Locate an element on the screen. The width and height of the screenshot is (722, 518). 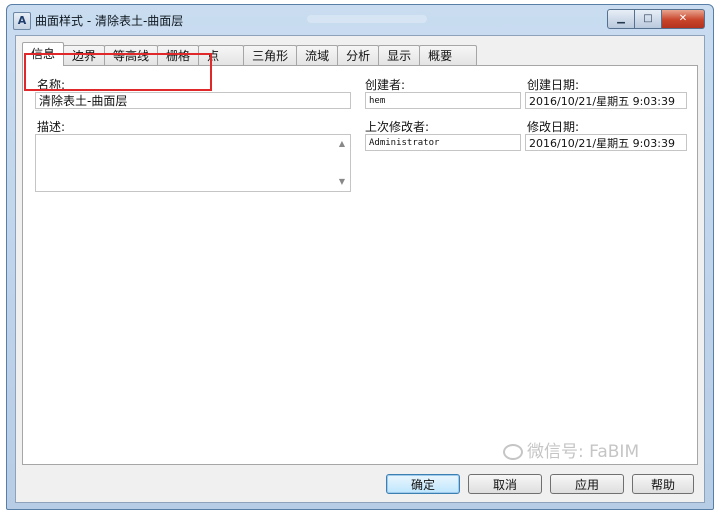
tab-watersheds: 流域 is located at coordinates (317, 55).